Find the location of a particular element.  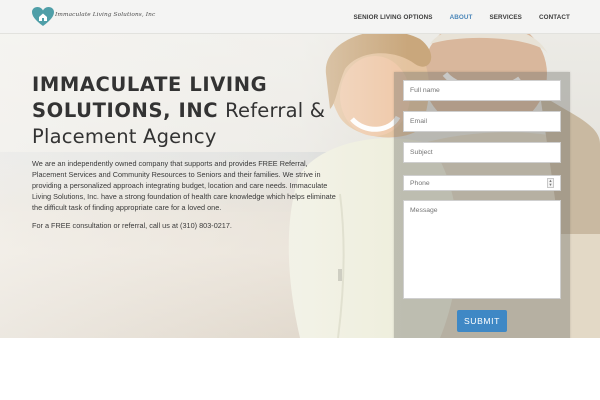

phone-input is located at coordinates (482, 183).